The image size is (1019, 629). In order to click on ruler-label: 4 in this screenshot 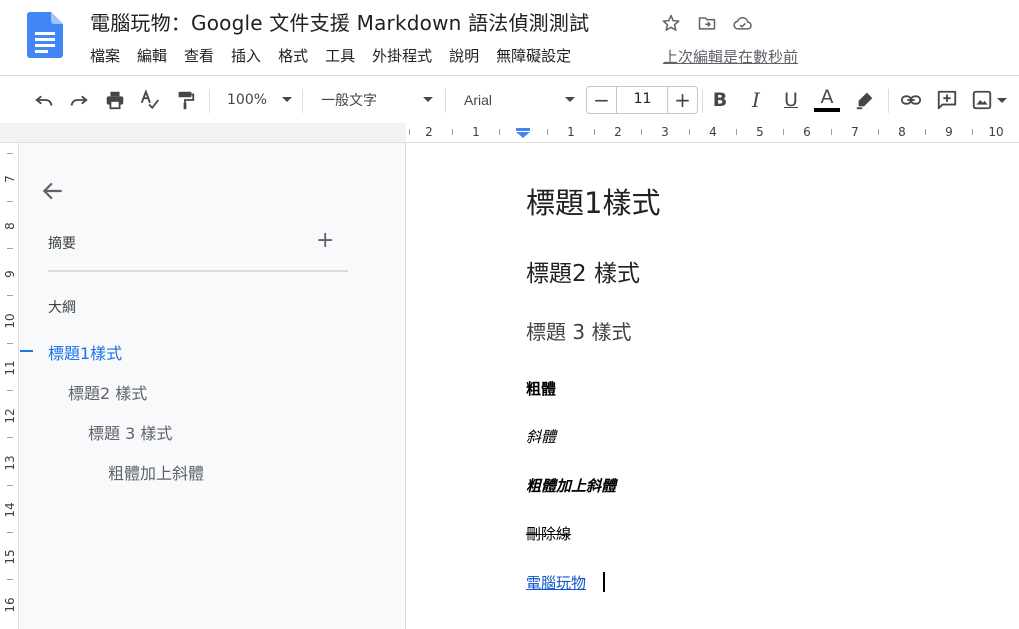, I will do `click(713, 132)`.